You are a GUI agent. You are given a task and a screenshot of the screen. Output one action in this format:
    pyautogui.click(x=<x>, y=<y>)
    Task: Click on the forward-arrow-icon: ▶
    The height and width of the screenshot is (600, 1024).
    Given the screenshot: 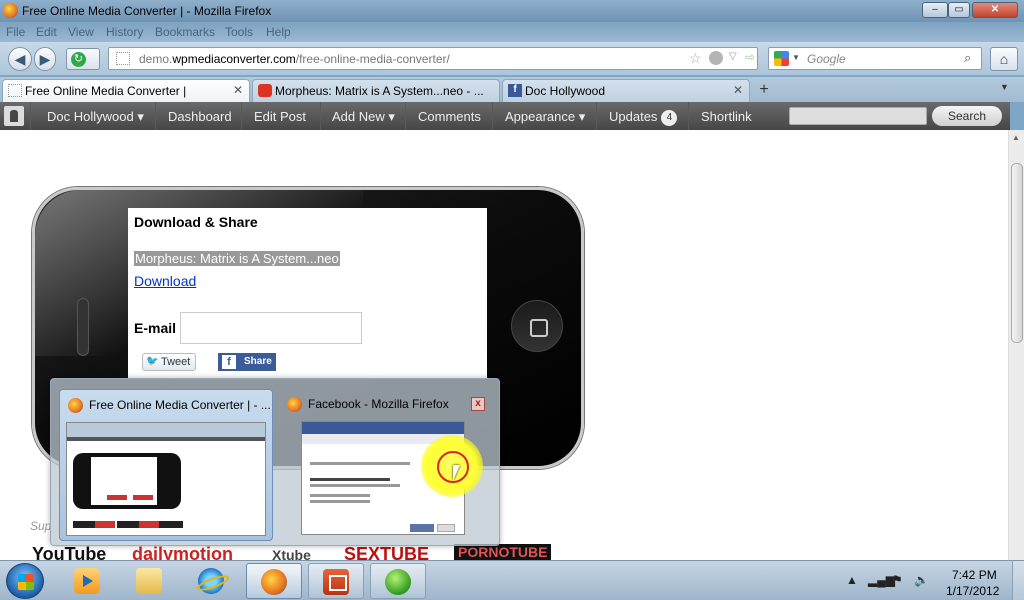 What is the action you would take?
    pyautogui.click(x=45, y=59)
    